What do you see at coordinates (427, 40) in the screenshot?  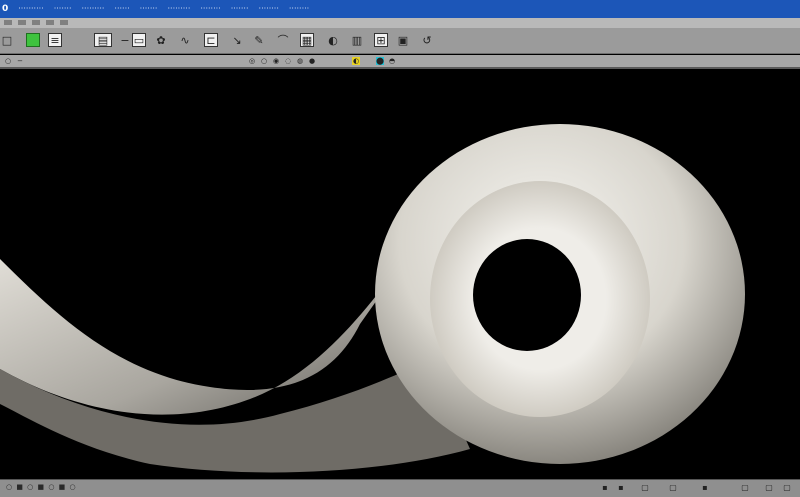 I see `rotate-icon: ↺` at bounding box center [427, 40].